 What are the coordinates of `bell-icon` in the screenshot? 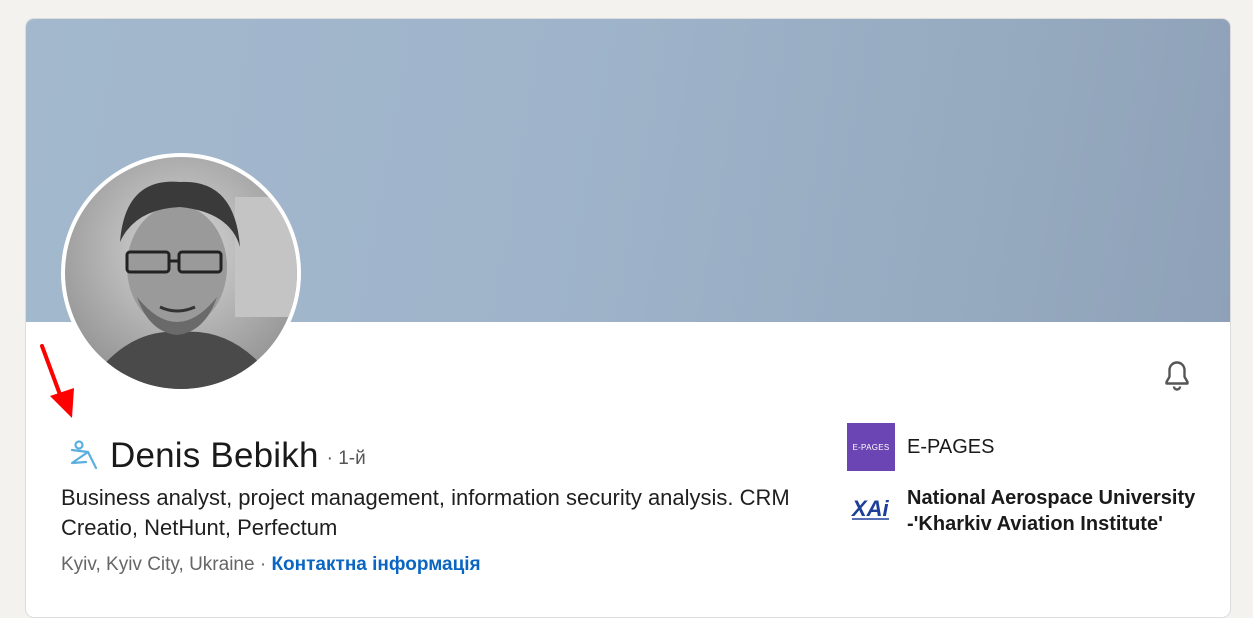 It's located at (1177, 376).